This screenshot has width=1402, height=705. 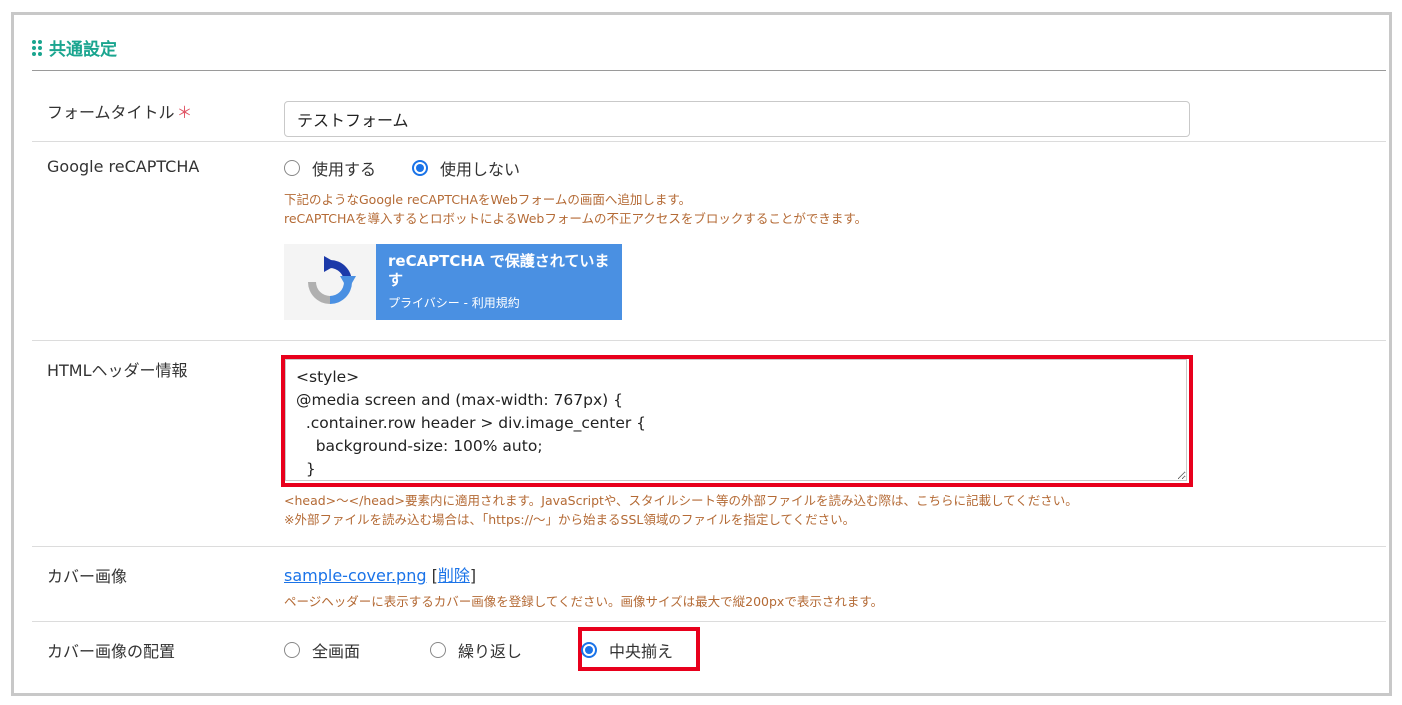 I want to click on form-title-label: フォームタイトル＊, so click(x=120, y=112).